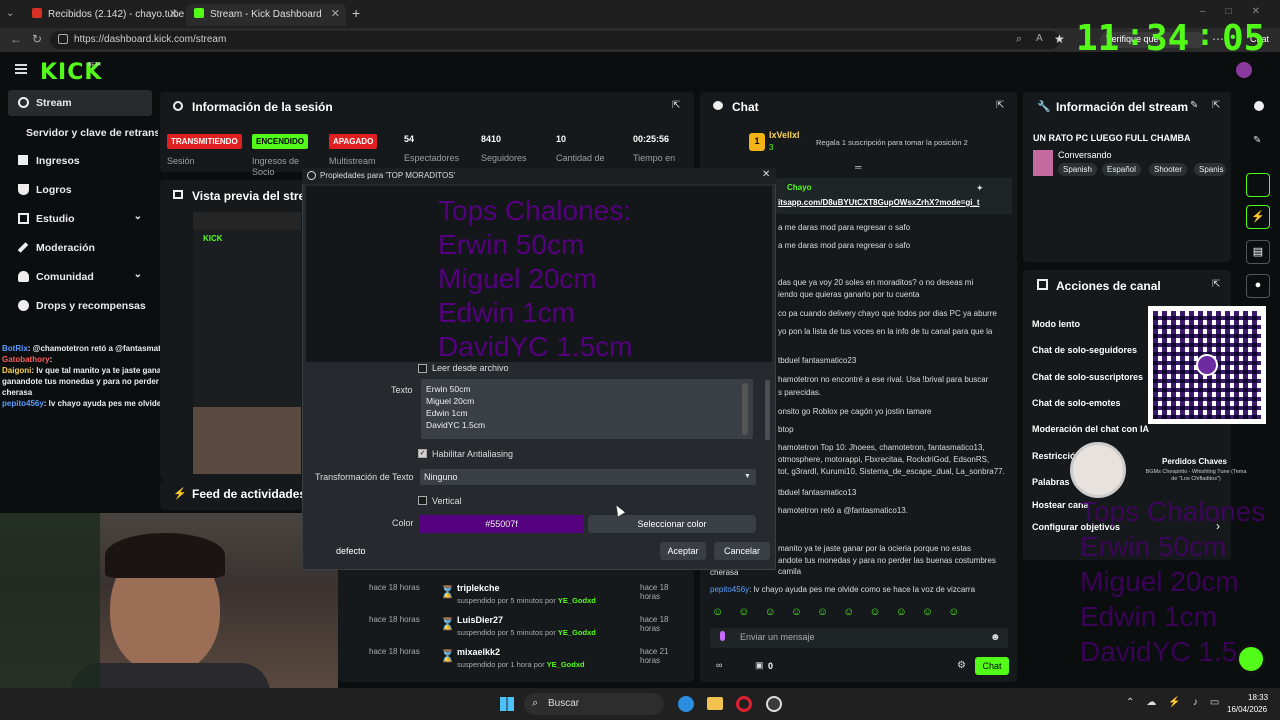 Image resolution: width=1280 pixels, height=720 pixels. What do you see at coordinates (672, 524) in the screenshot?
I see `select-color-button: Seleccionar color` at bounding box center [672, 524].